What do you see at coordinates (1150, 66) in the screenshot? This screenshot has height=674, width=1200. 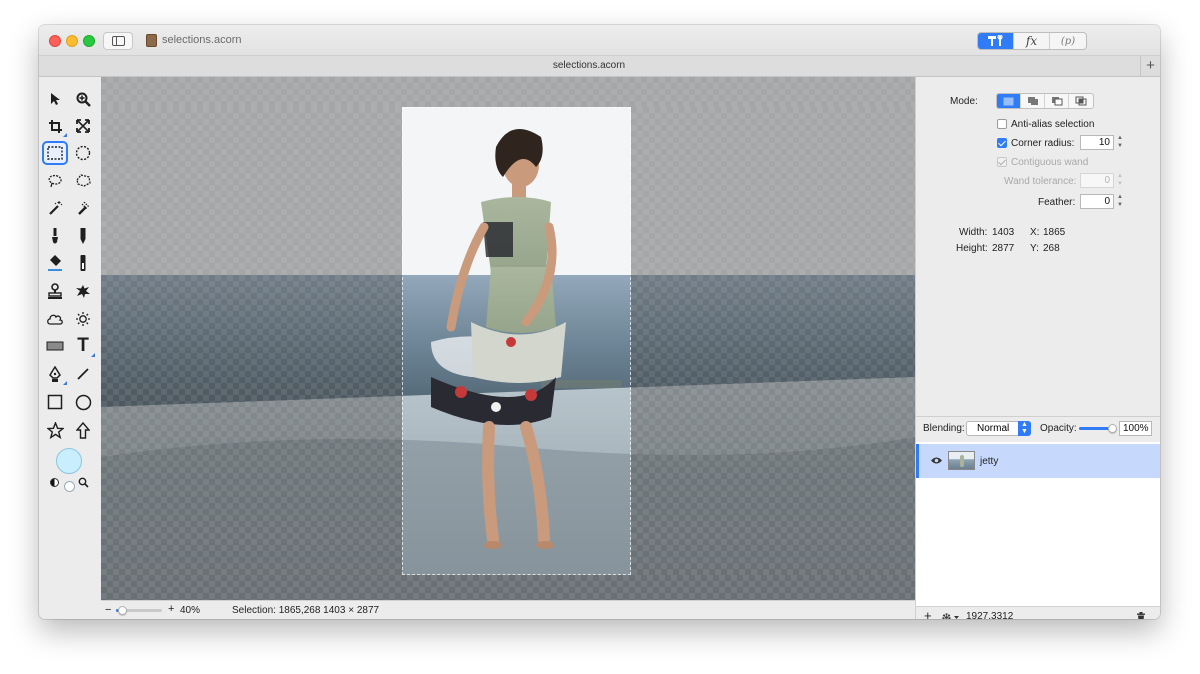 I see `add-tab-button: +` at bounding box center [1150, 66].